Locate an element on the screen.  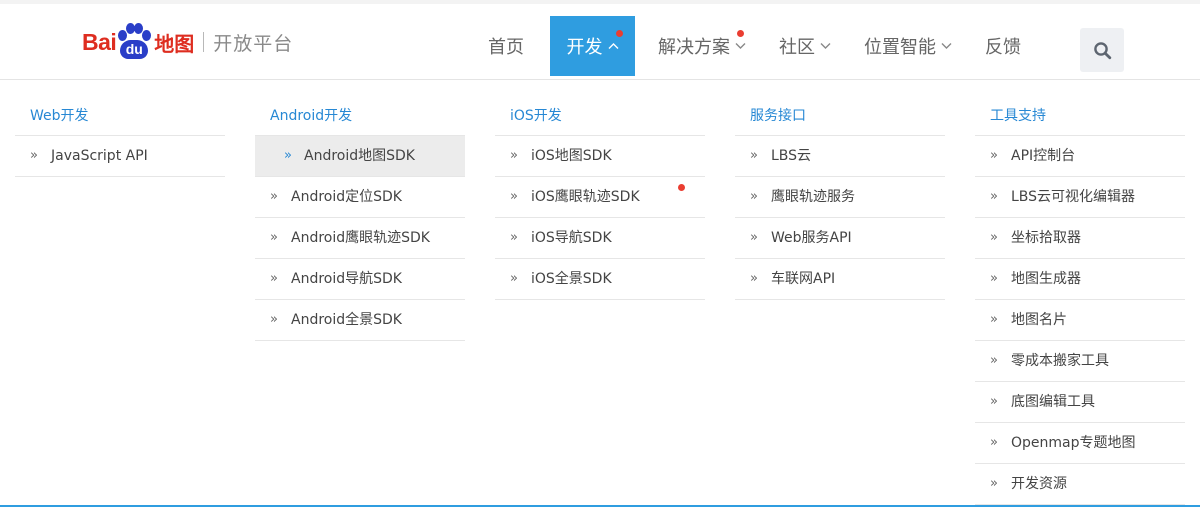
menu-item-android-map-sdk: » Android地图SDK is located at coordinates (360, 156).